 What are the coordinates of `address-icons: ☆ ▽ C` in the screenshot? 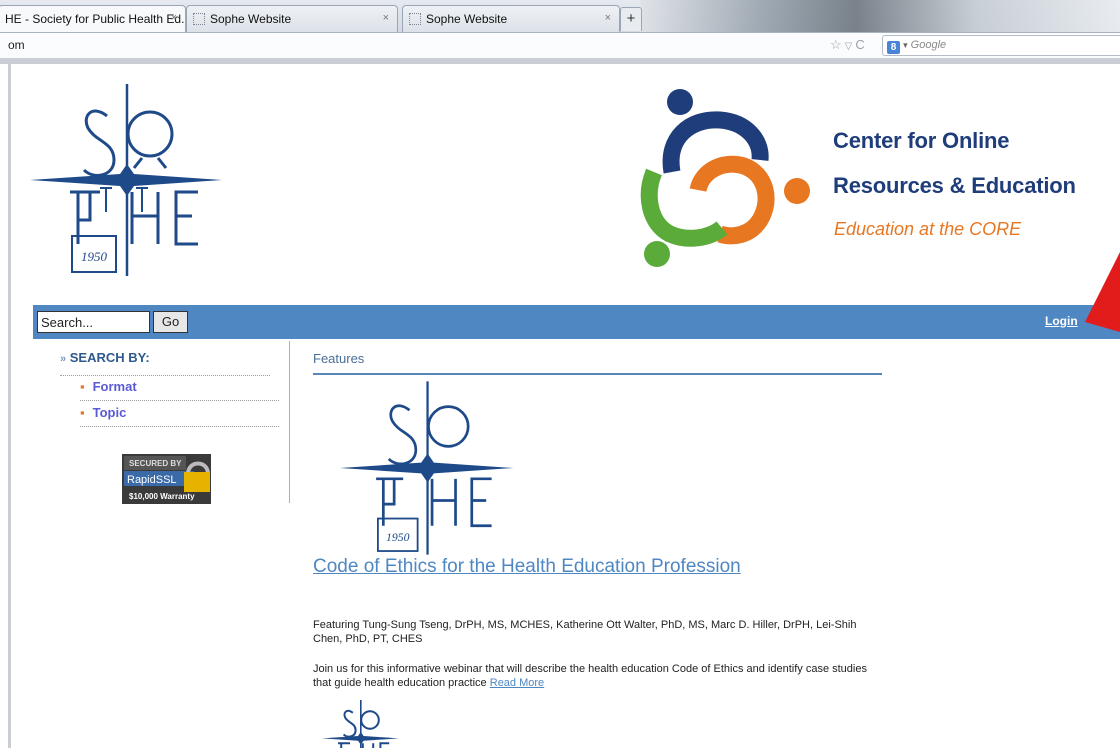 It's located at (849, 45).